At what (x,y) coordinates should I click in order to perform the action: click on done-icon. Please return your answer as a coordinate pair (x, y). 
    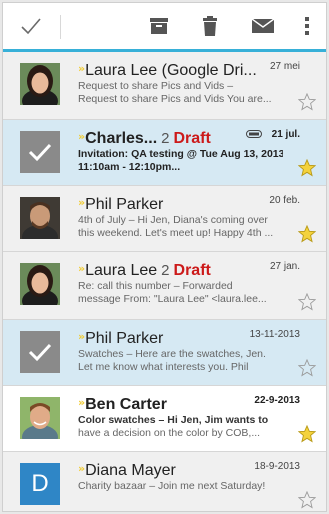
    Looking at the image, I should click on (31, 26).